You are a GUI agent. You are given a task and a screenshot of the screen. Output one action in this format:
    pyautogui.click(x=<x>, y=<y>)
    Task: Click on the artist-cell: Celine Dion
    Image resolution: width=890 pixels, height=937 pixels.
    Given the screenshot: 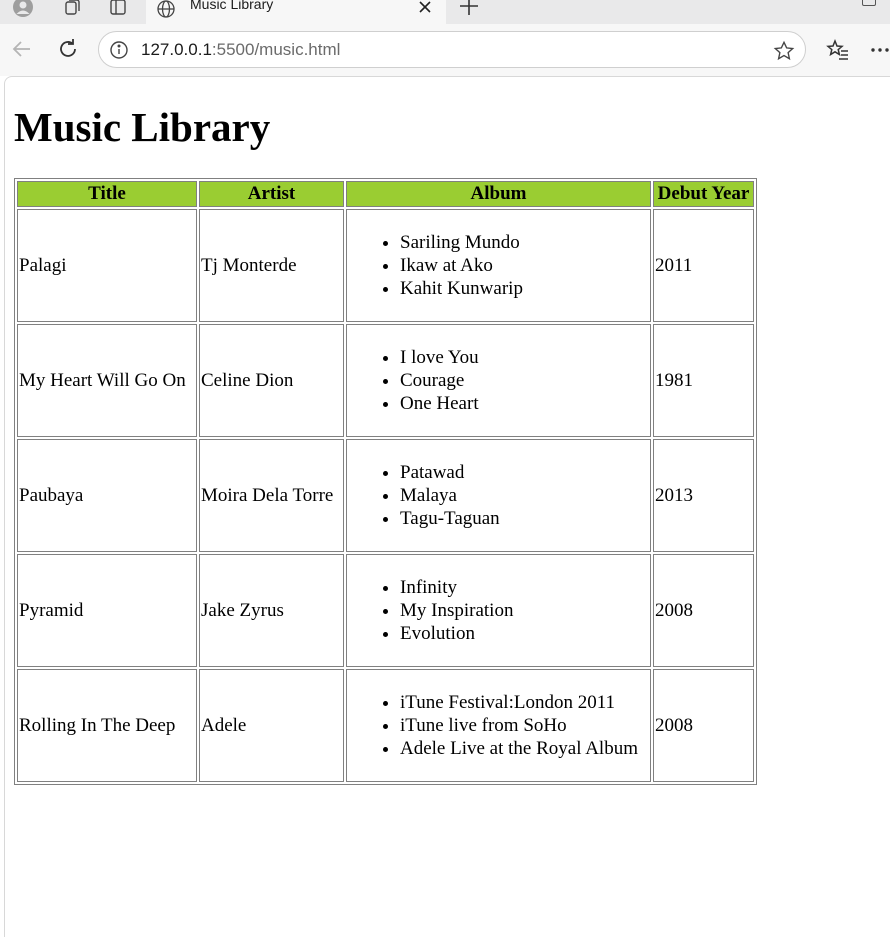 What is the action you would take?
    pyautogui.click(x=271, y=380)
    